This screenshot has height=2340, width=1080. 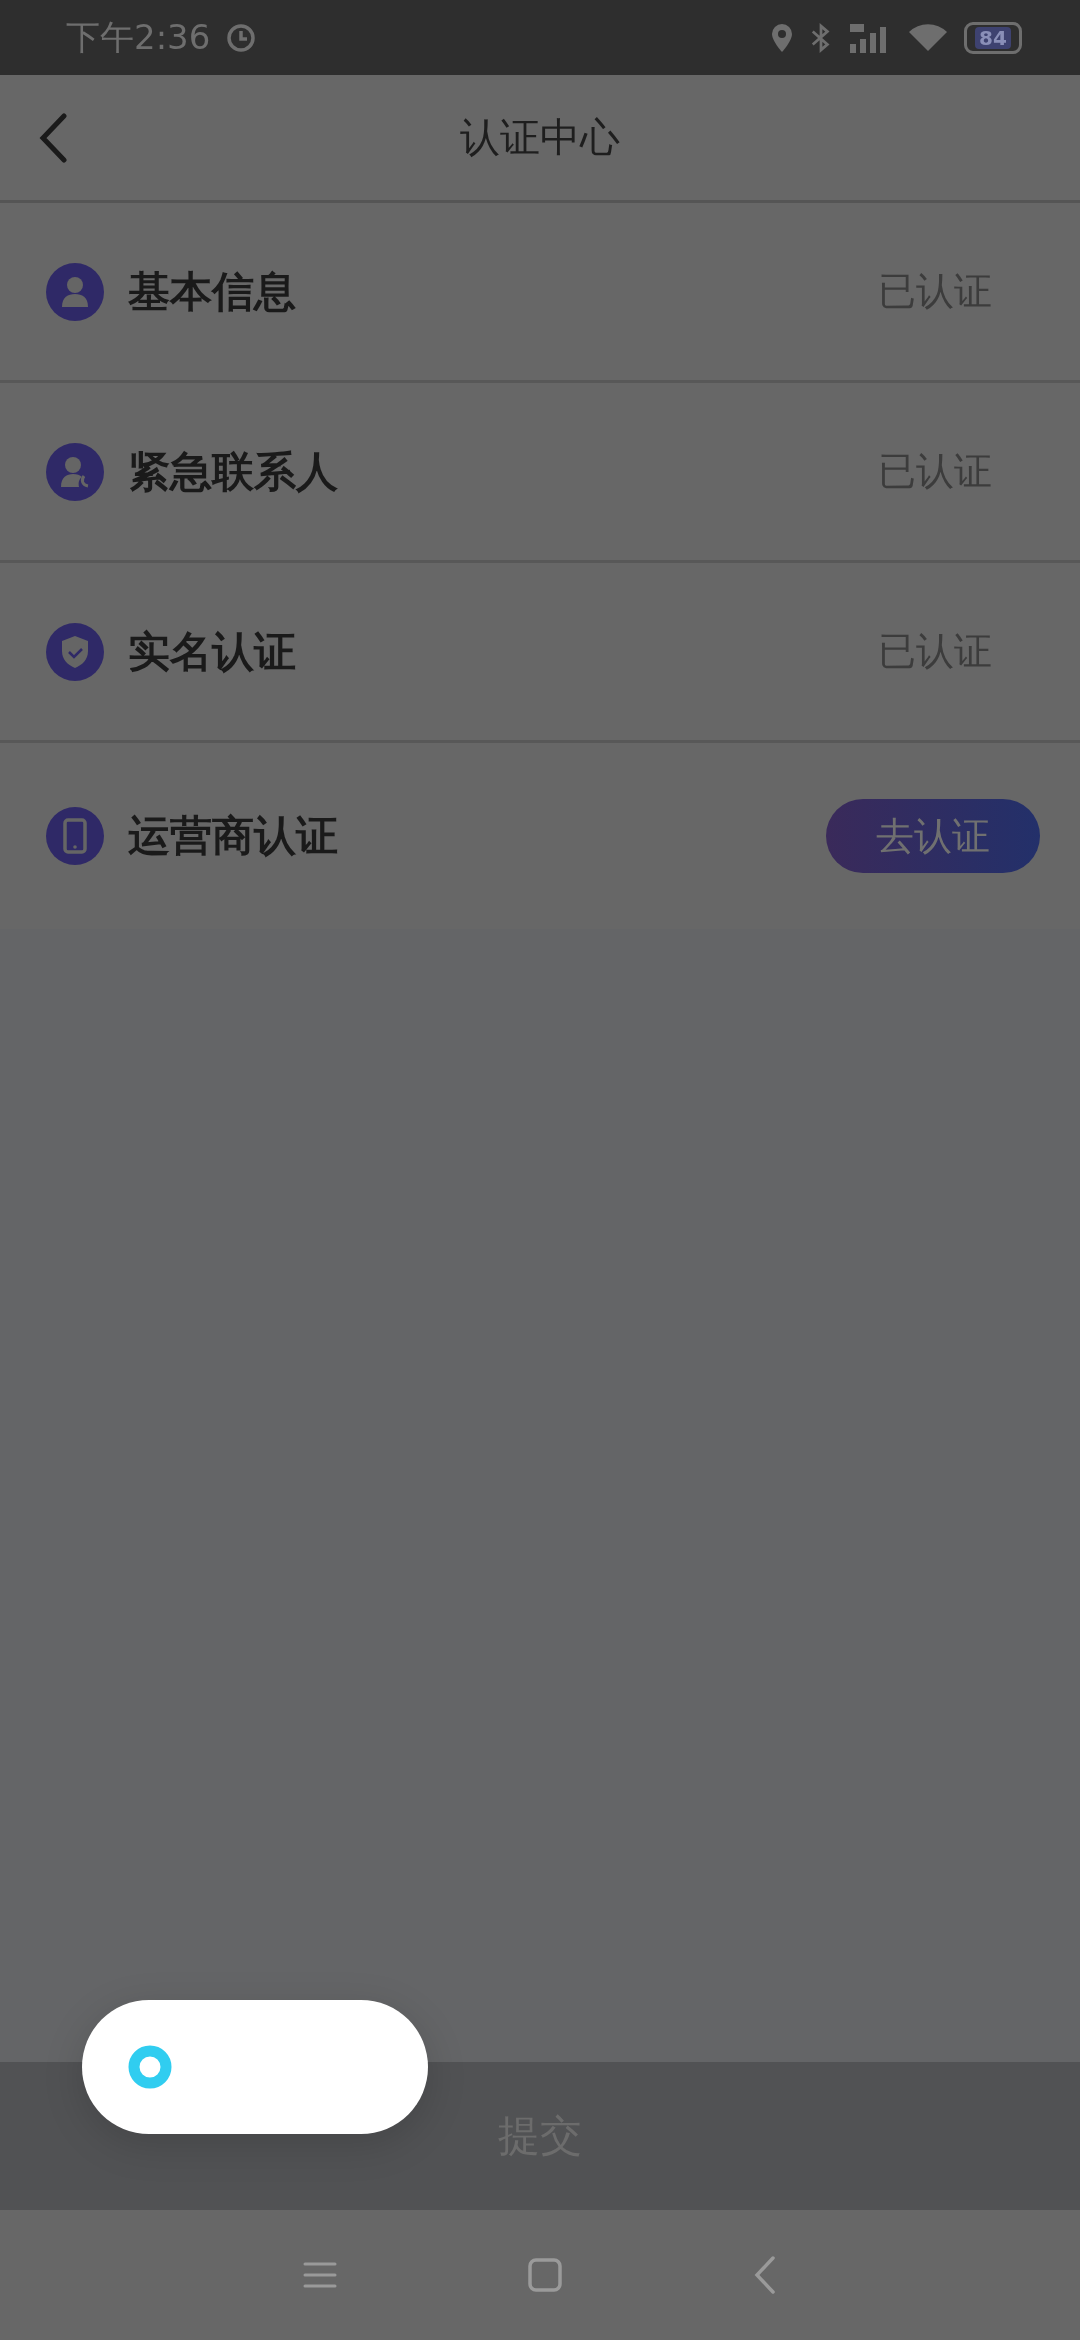 I want to click on page-title: 认证中心, so click(x=540, y=137).